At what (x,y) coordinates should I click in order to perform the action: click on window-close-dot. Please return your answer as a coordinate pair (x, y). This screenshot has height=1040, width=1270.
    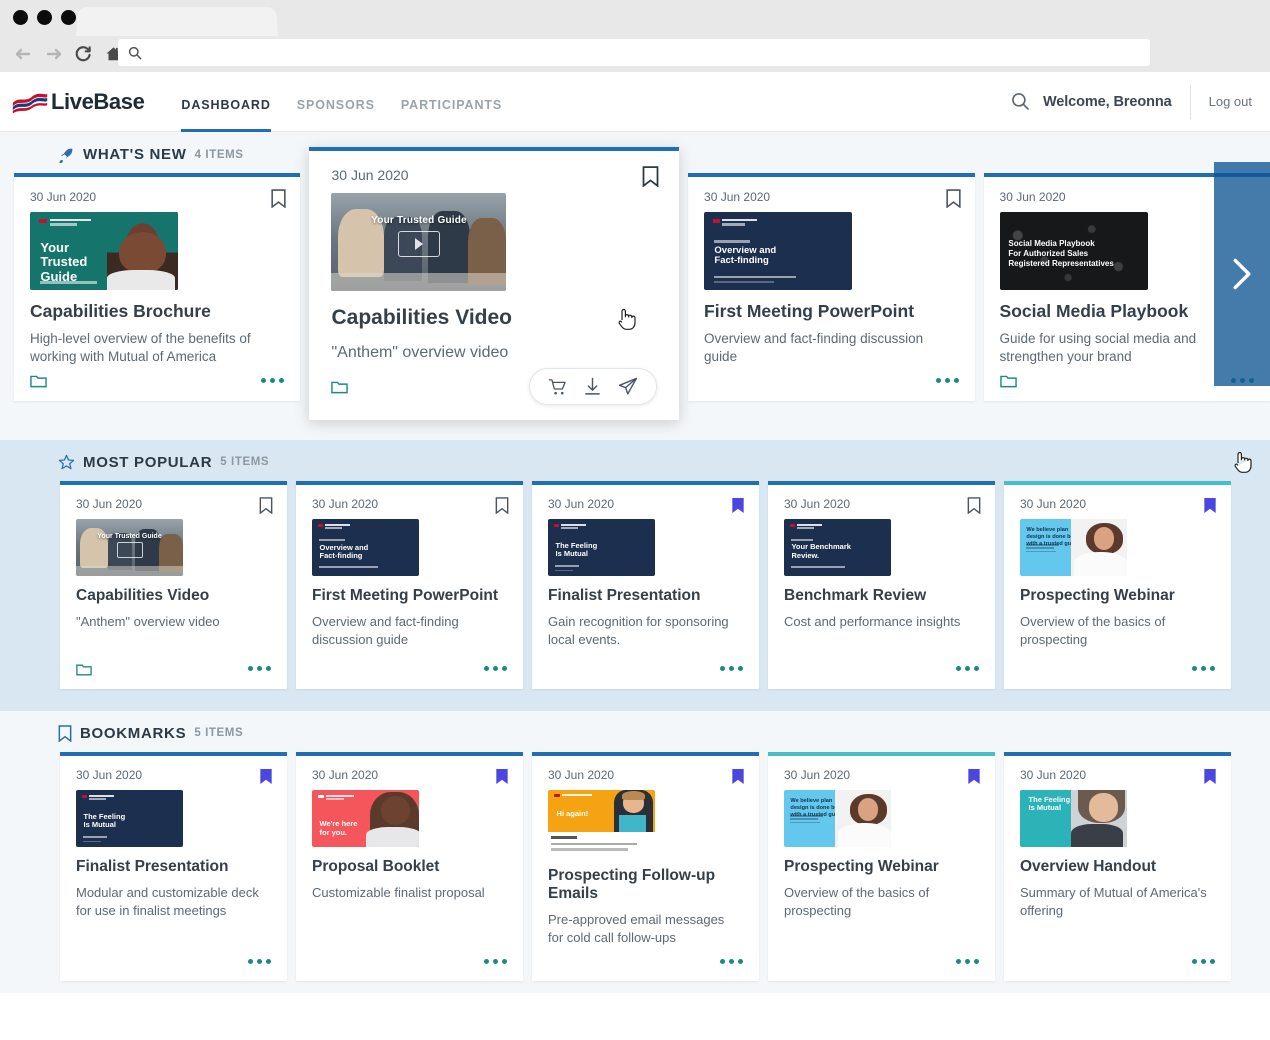
    Looking at the image, I should click on (20, 17).